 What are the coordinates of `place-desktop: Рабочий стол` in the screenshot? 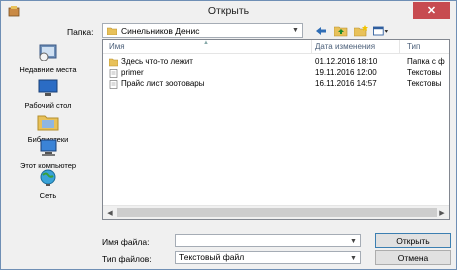 It's located at (48, 94).